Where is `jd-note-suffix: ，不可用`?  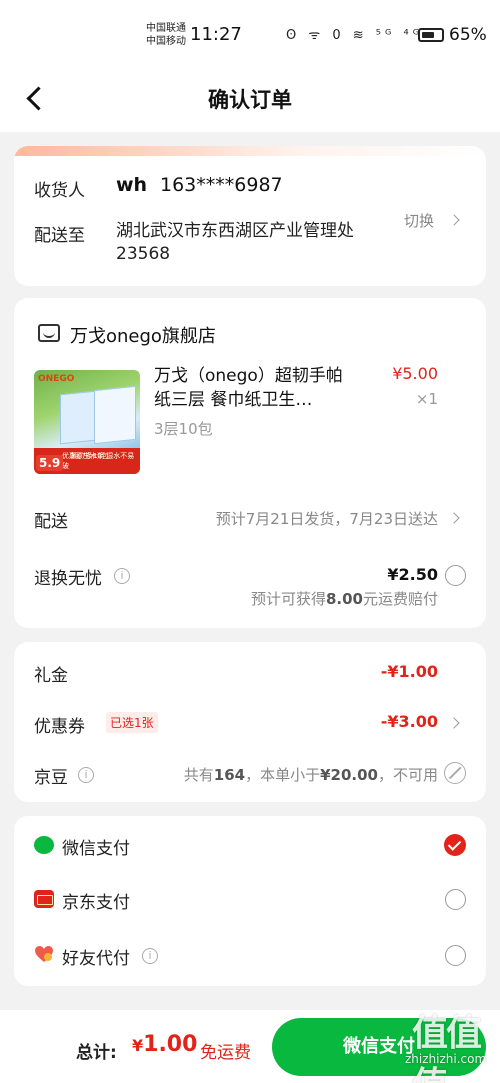
jd-note-suffix: ，不可用 is located at coordinates (407, 775).